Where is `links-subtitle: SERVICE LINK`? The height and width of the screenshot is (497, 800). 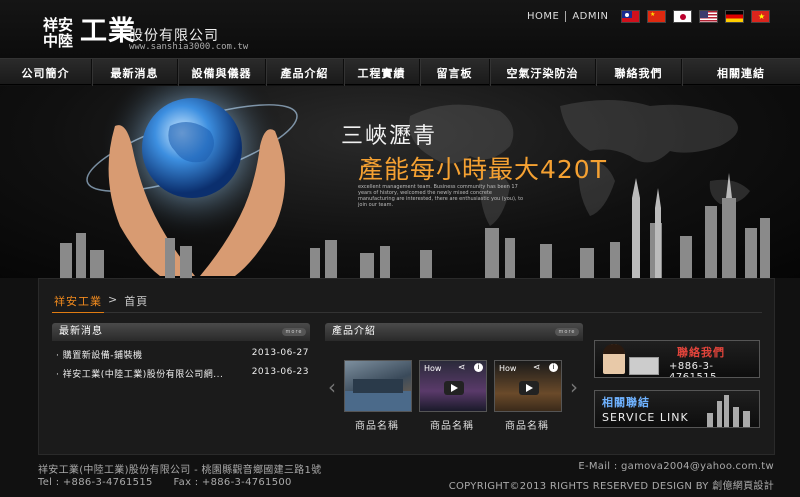 links-subtitle: SERVICE LINK is located at coordinates (645, 417).